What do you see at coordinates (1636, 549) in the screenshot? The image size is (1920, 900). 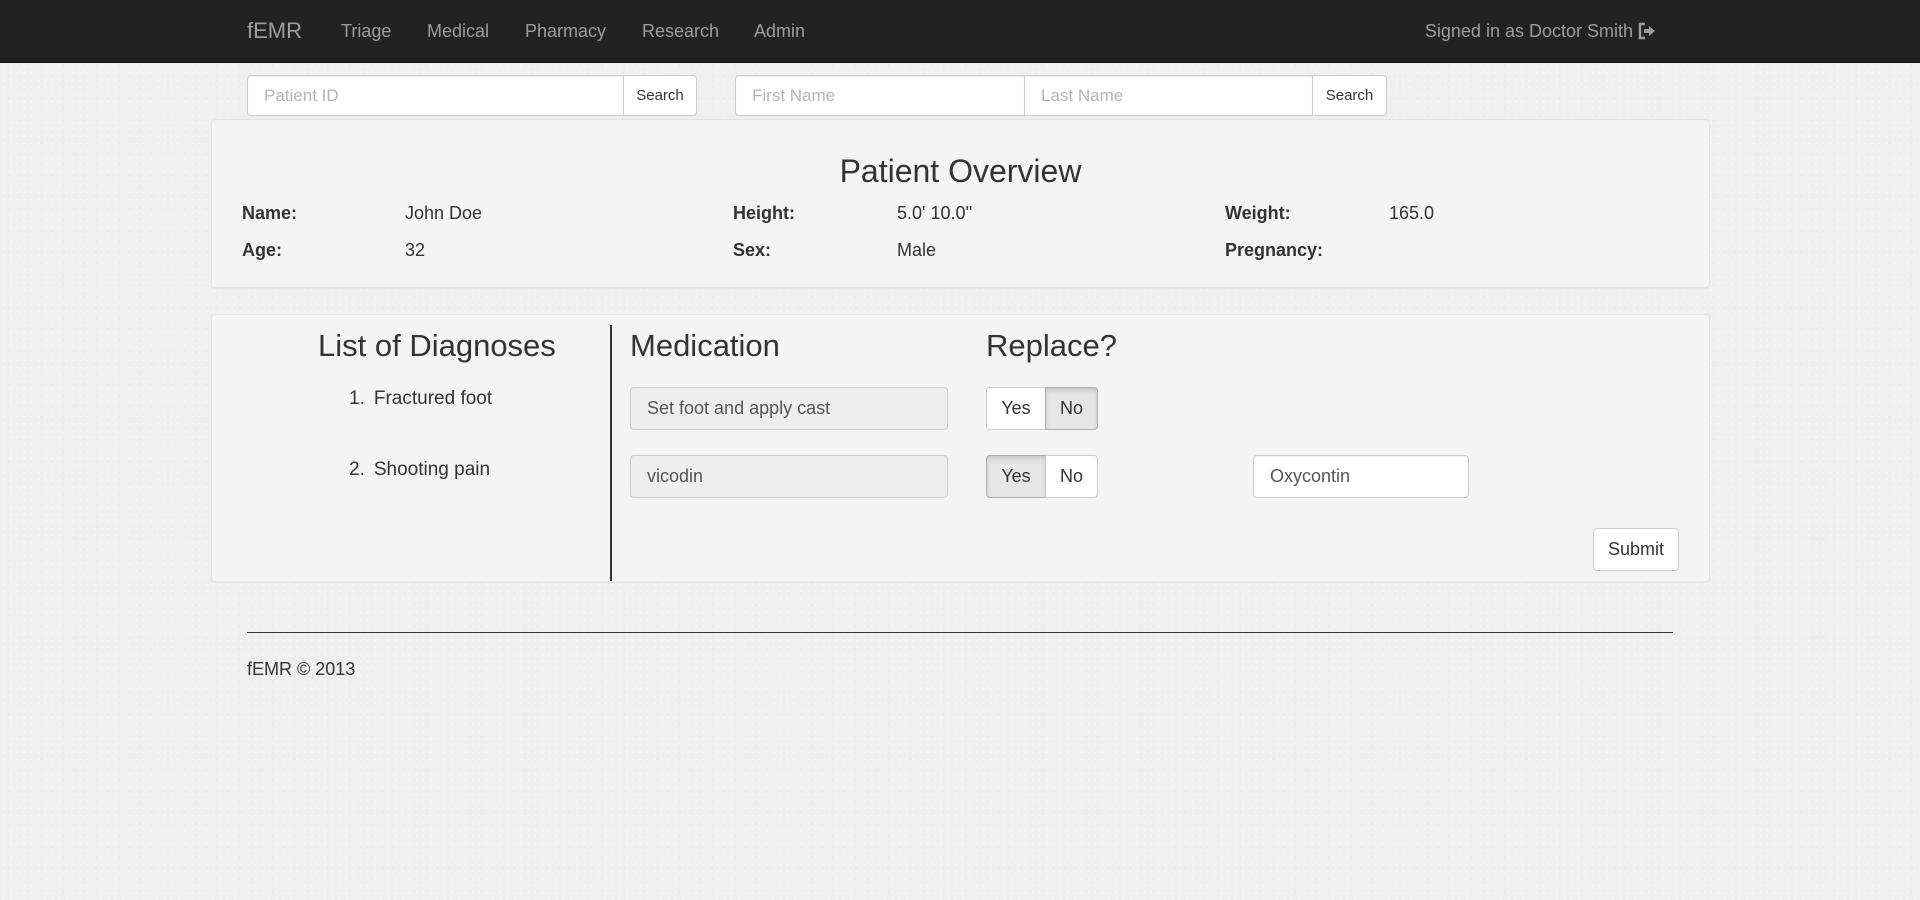 I see `submit-button: Submit` at bounding box center [1636, 549].